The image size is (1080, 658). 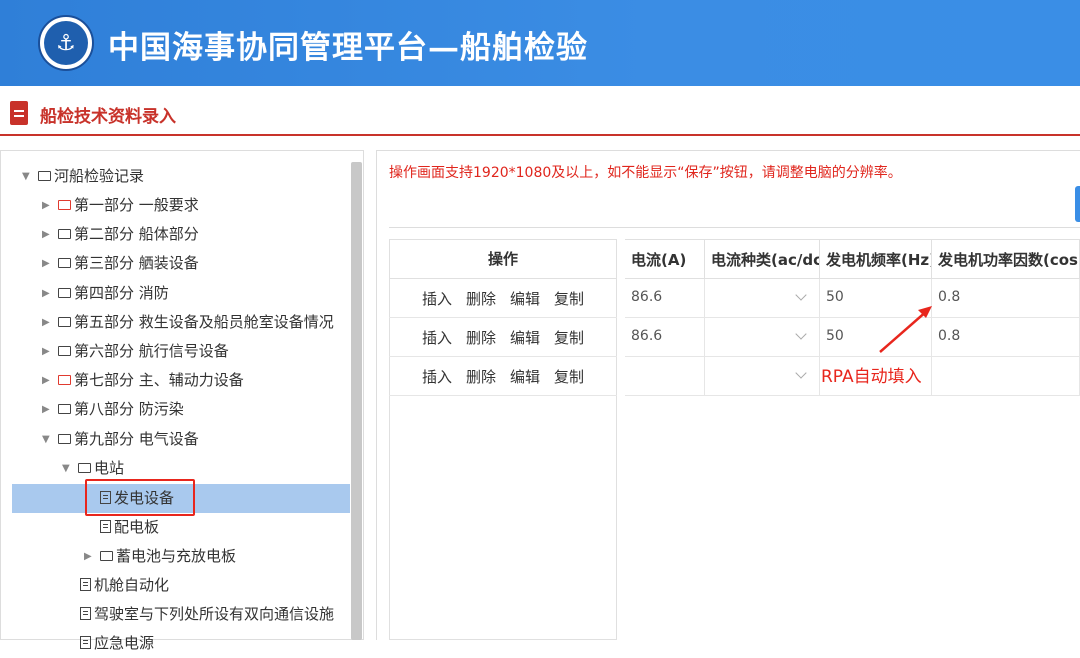 I want to click on app-header: ⚓ 中国海事协同管理平台—船舶检验, so click(x=540, y=43).